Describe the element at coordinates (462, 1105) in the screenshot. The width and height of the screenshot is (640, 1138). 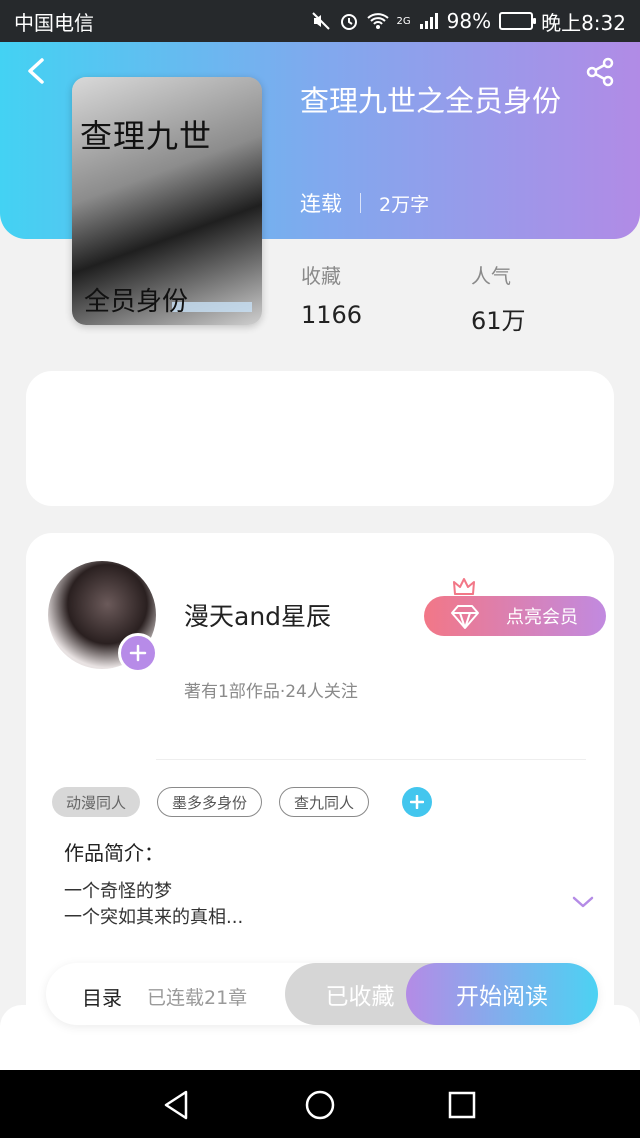
I see `nav-recents-icon` at that location.